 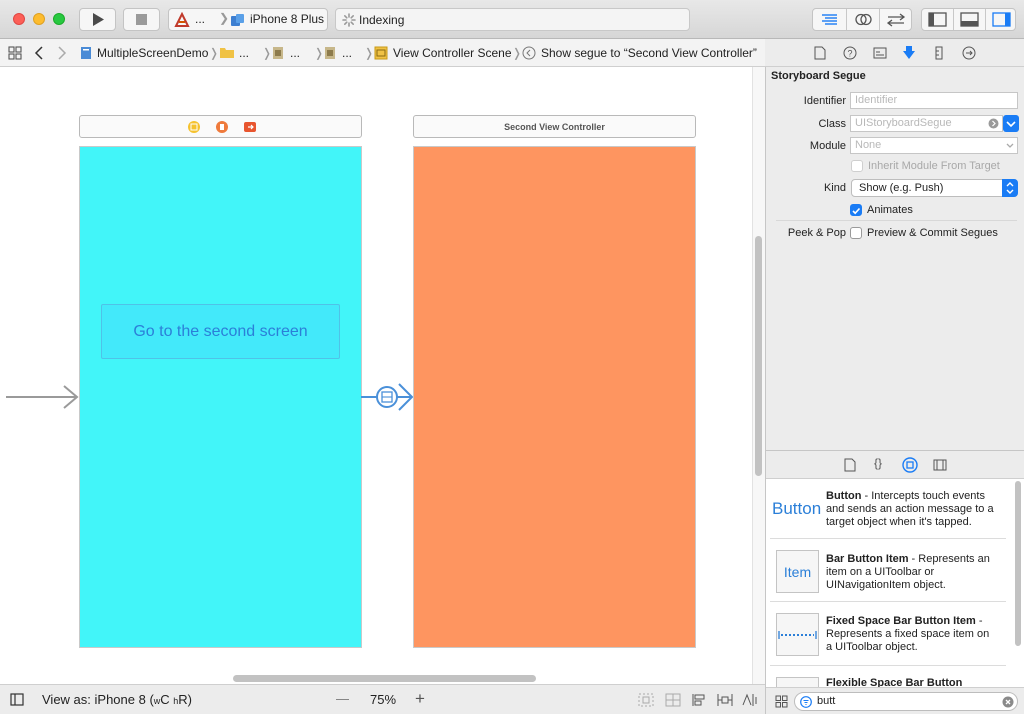 I want to click on zoom-level: 75%, so click(x=383, y=699).